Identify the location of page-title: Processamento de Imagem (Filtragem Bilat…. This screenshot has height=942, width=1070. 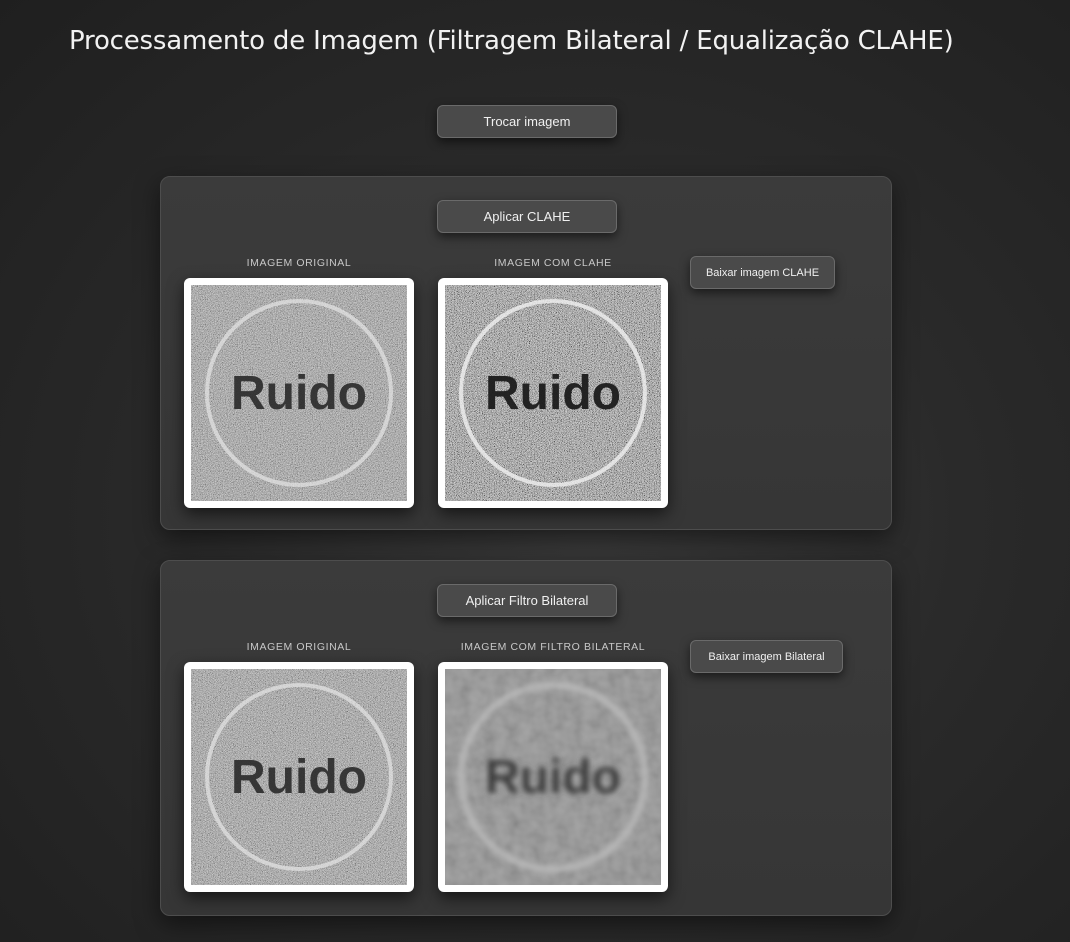
(511, 41).